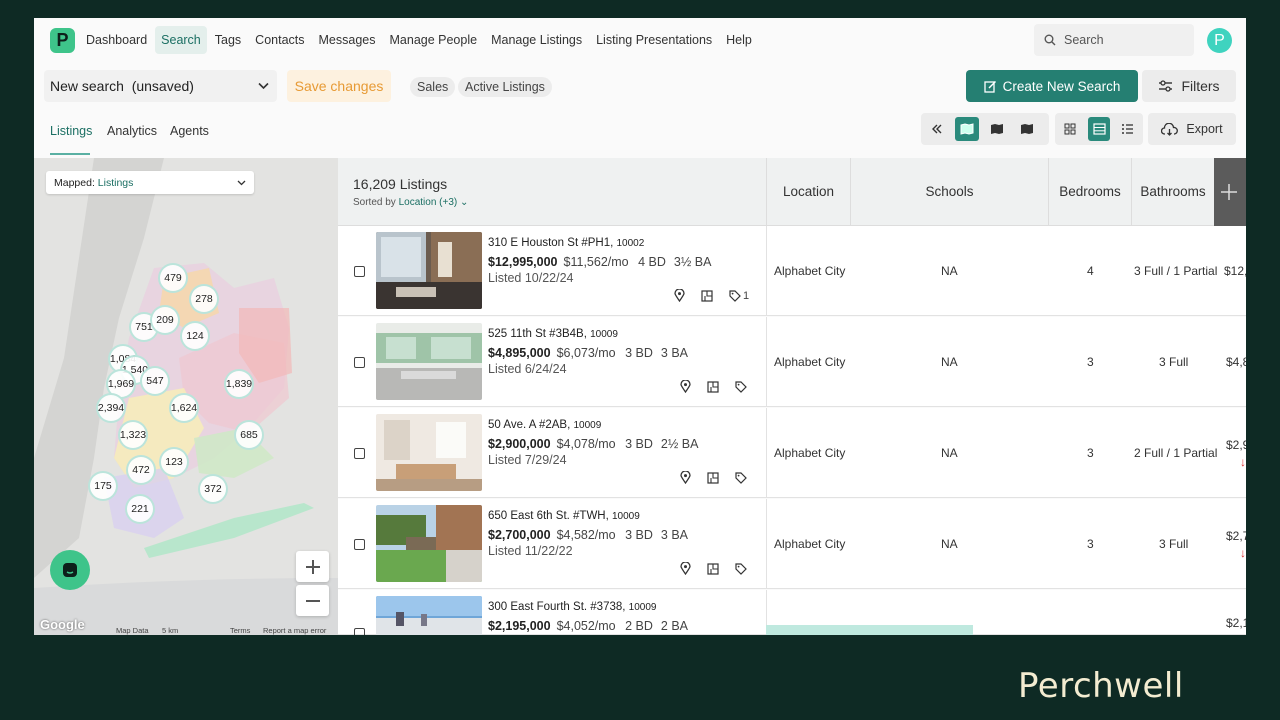  Describe the element at coordinates (1127, 129) in the screenshot. I see `list-view-button` at that location.